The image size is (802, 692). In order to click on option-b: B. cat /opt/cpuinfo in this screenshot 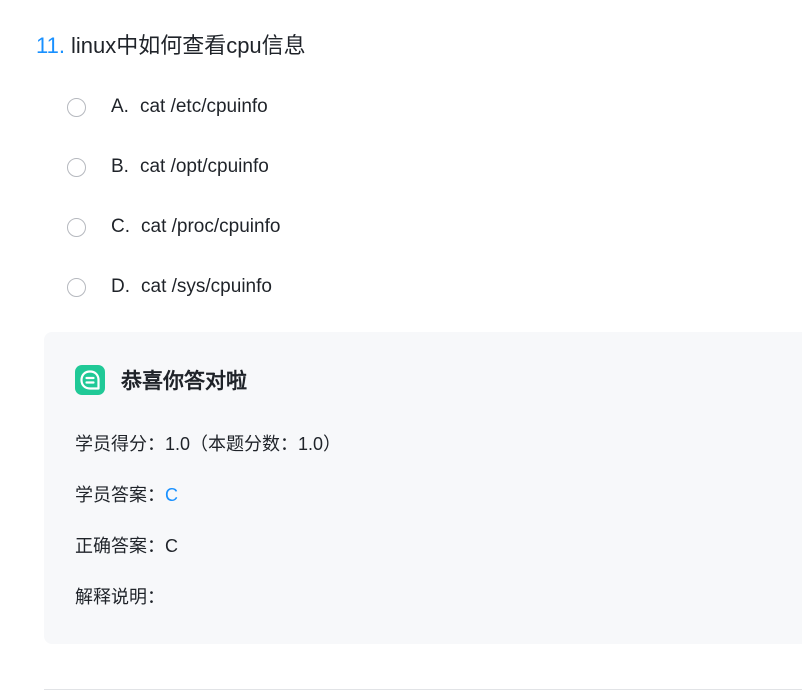, I will do `click(173, 167)`.